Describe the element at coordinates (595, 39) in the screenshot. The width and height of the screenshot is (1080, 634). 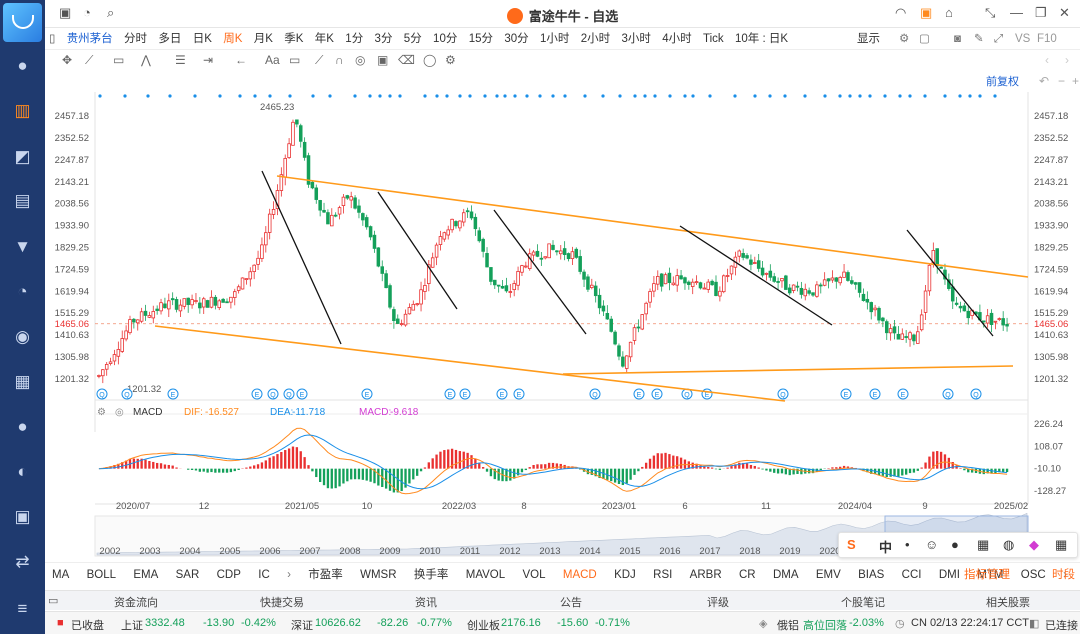
I see `period-2h: 2小时` at that location.